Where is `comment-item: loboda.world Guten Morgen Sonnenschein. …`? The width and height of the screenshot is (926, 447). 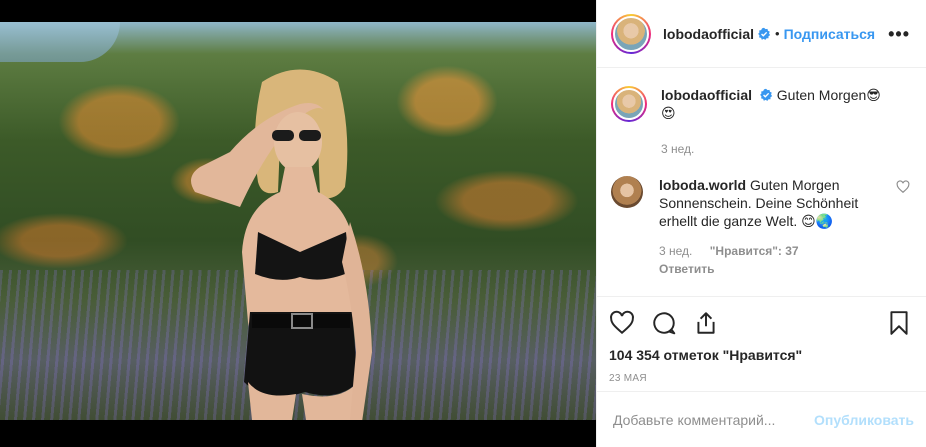
comment-item: loboda.world Guten Morgen Sonnenschein. … is located at coordinates (760, 227).